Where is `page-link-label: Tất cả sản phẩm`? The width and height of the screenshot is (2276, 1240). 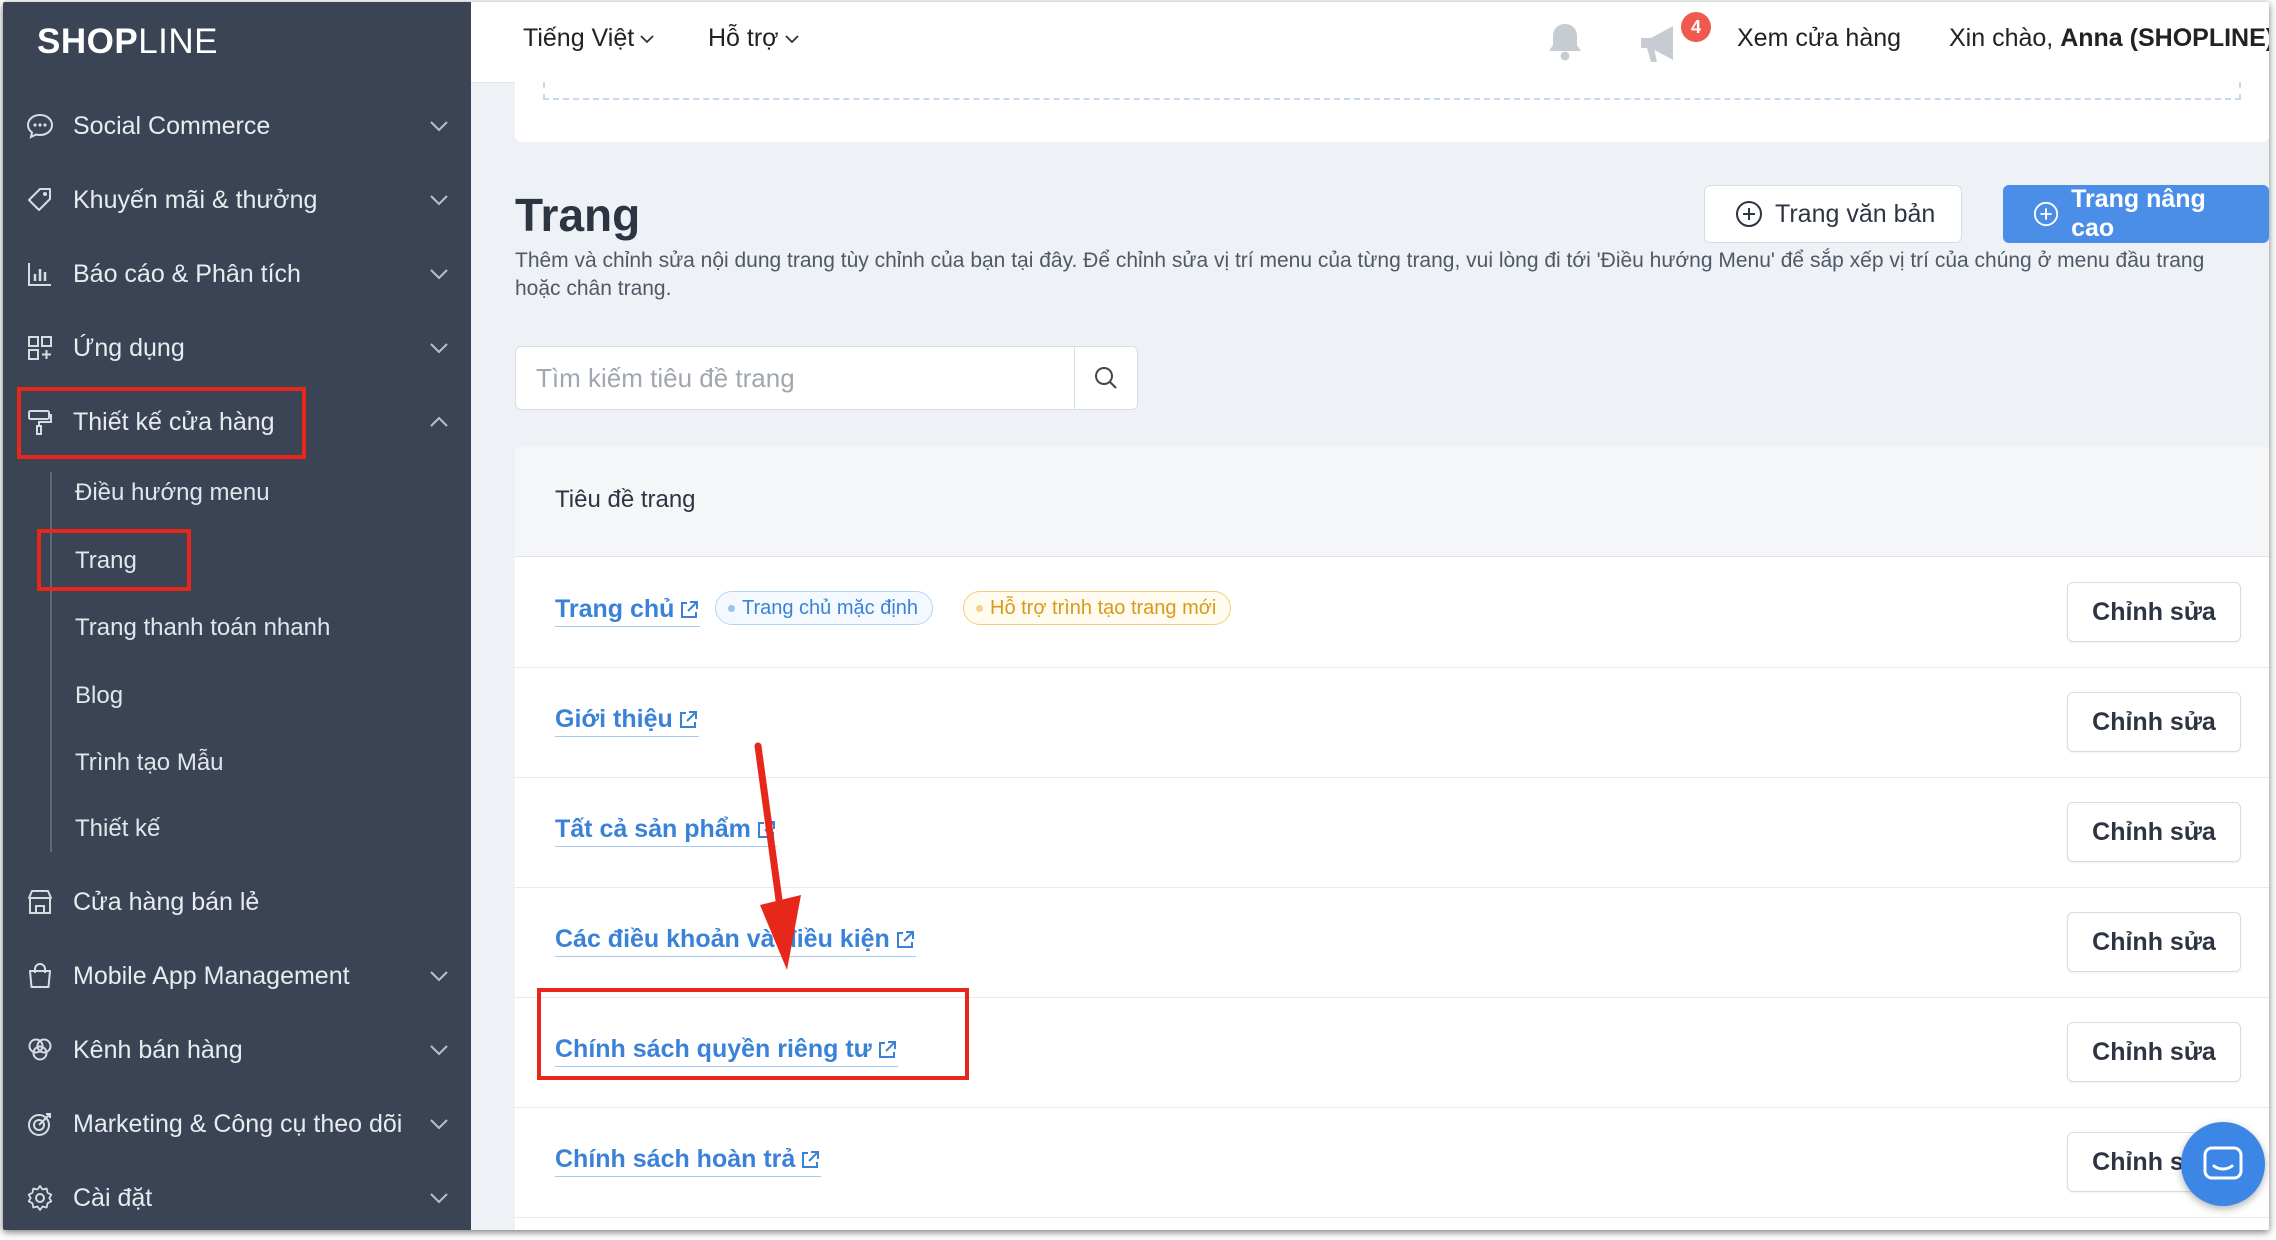
page-link-label: Tất cả sản phẩm is located at coordinates (653, 829).